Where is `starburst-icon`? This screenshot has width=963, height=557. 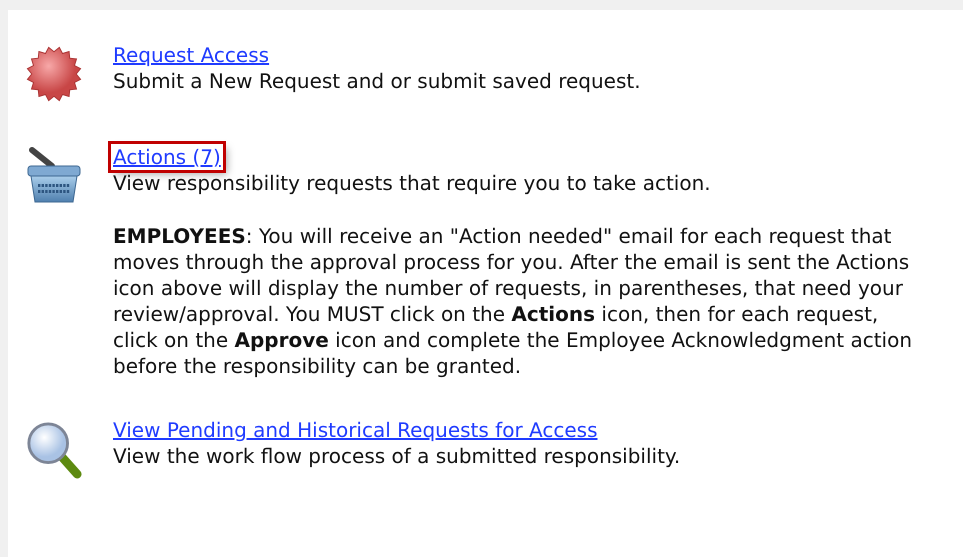 starburst-icon is located at coordinates (54, 74).